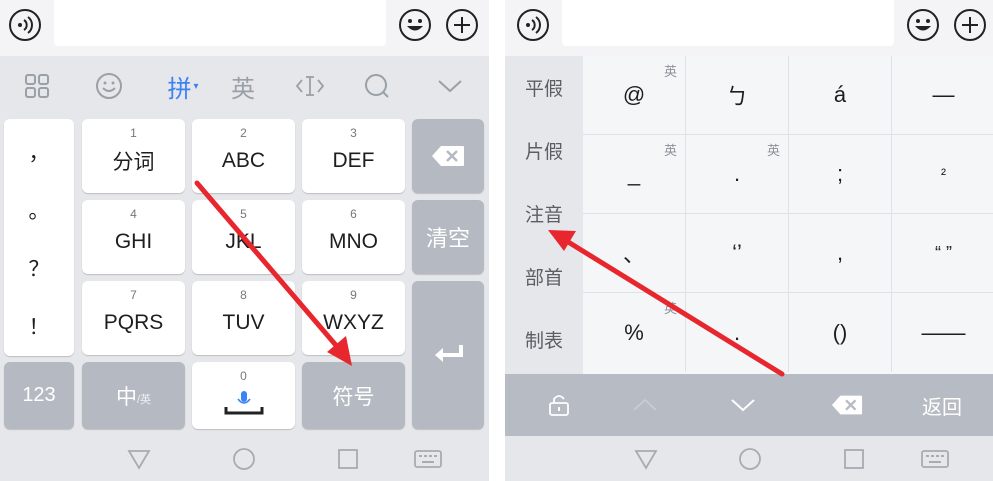 This screenshot has width=993, height=481. I want to click on symbol-cell: ‘’, so click(737, 253).